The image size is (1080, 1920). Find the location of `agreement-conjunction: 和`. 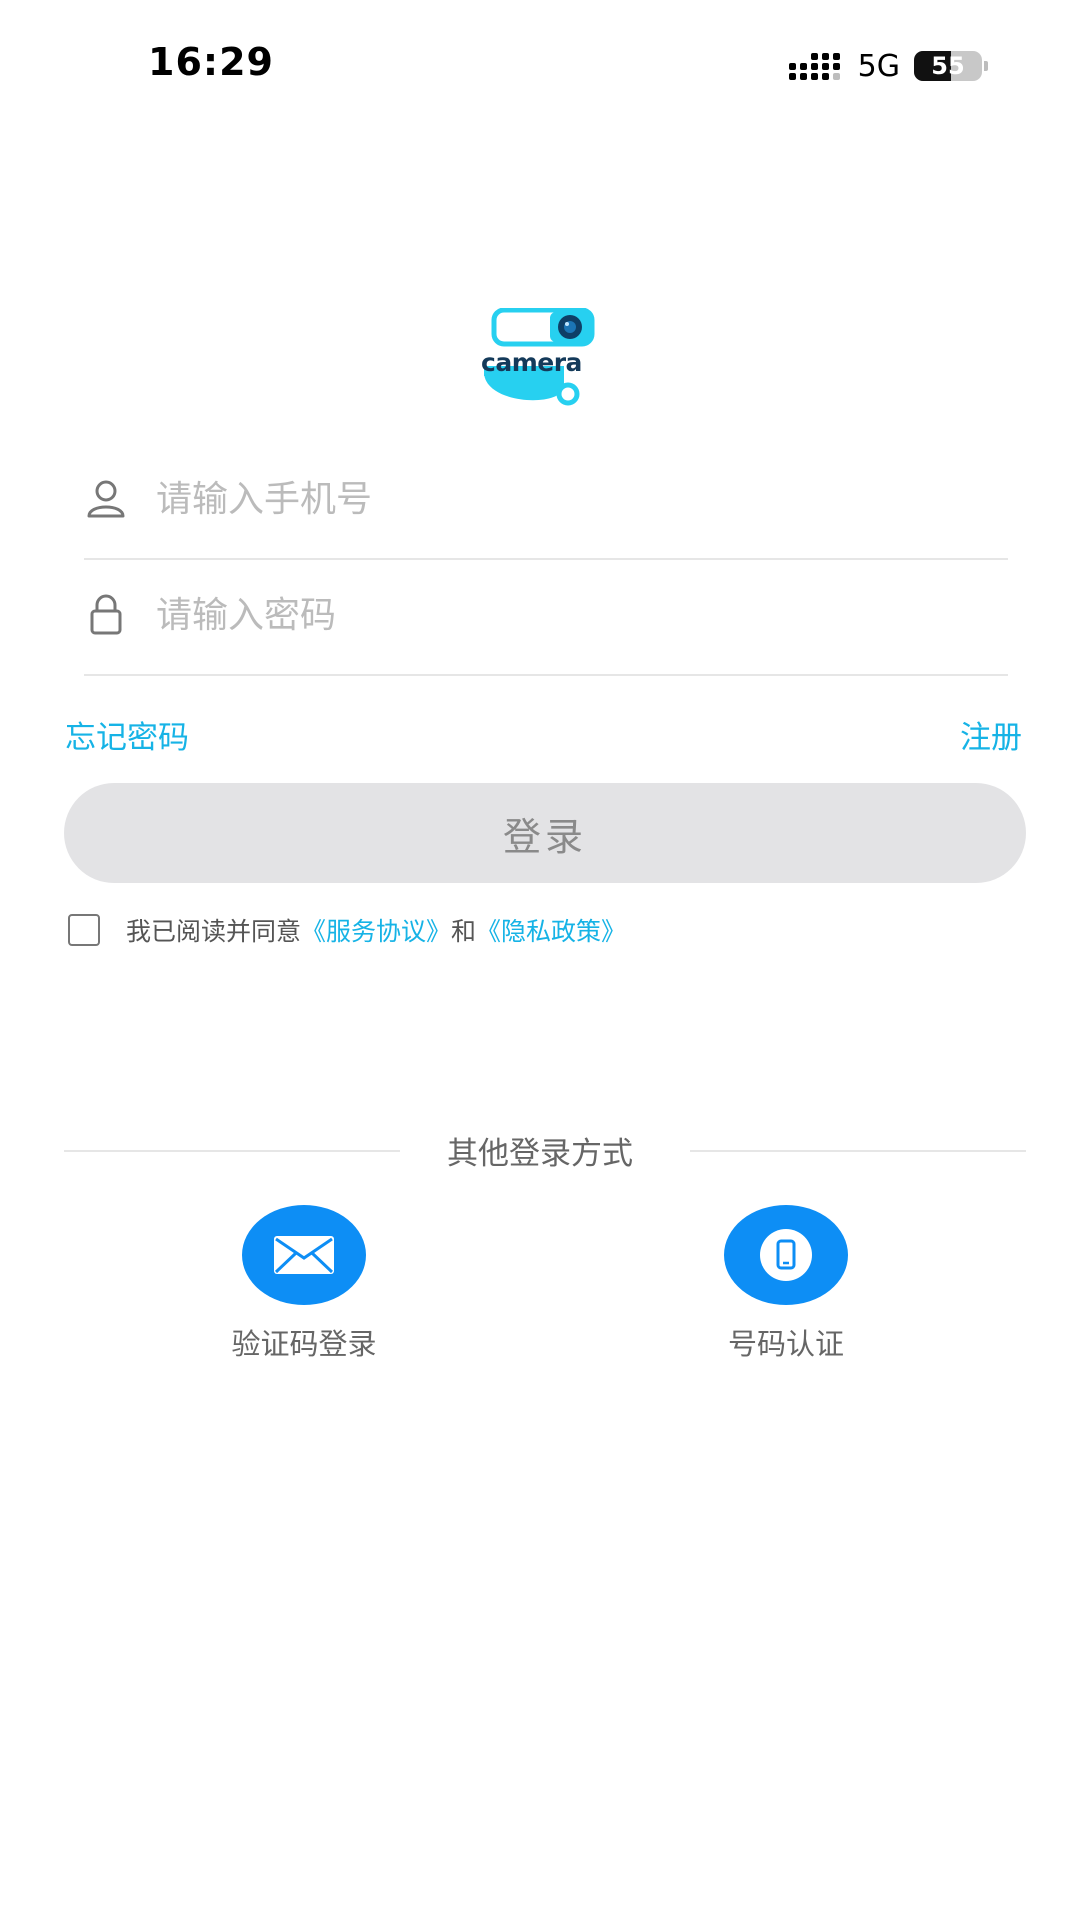

agreement-conjunction: 和 is located at coordinates (464, 931).